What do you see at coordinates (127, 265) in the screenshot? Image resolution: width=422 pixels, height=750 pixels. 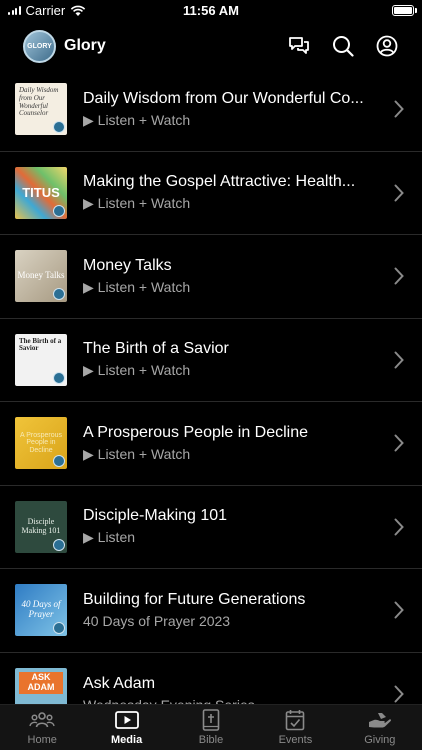 I see `item-title: Money Talks` at bounding box center [127, 265].